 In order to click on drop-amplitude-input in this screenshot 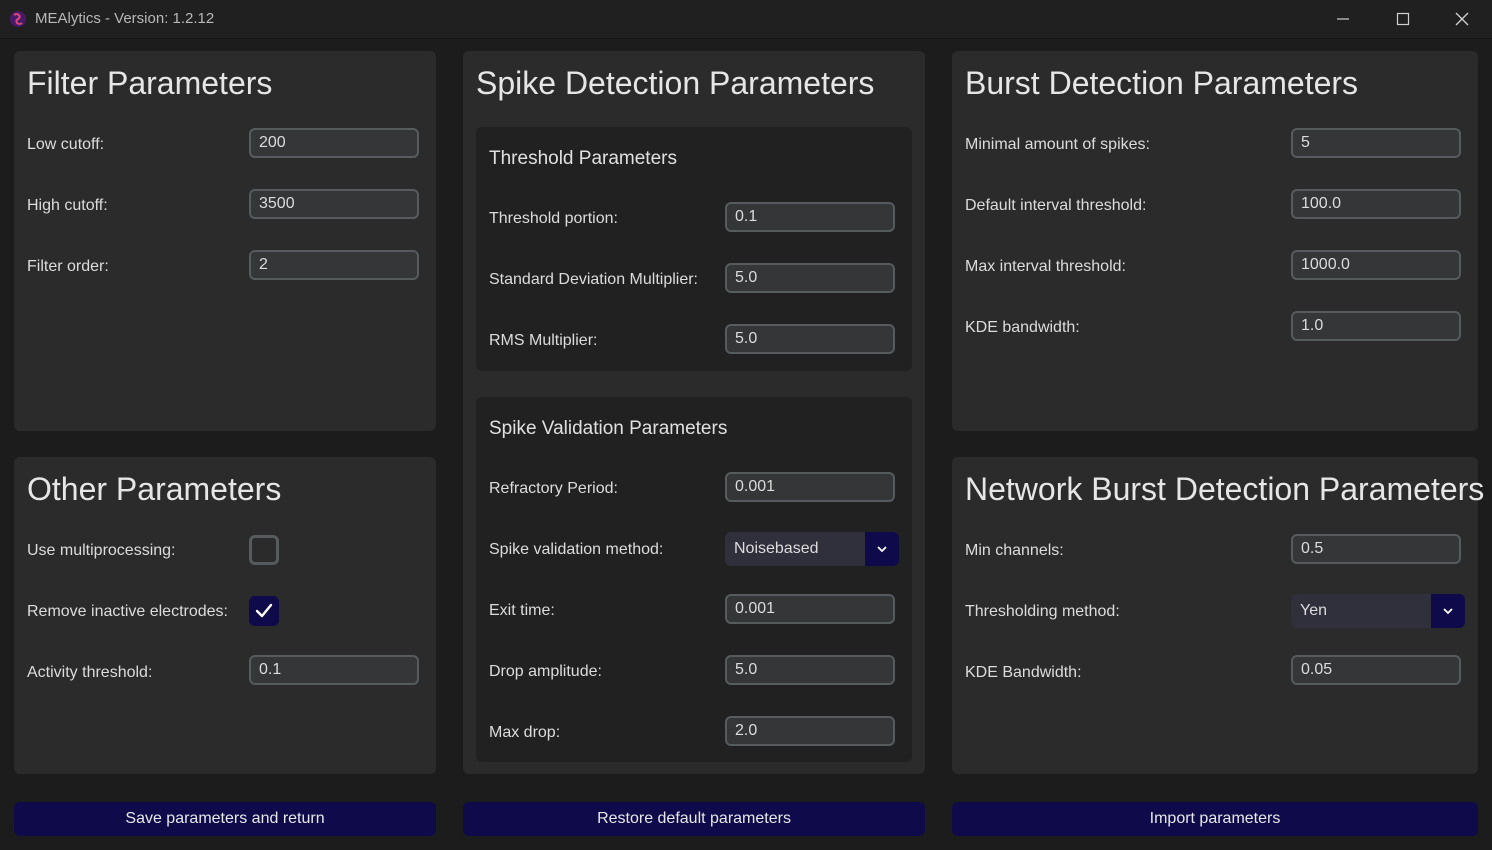, I will do `click(810, 670)`.